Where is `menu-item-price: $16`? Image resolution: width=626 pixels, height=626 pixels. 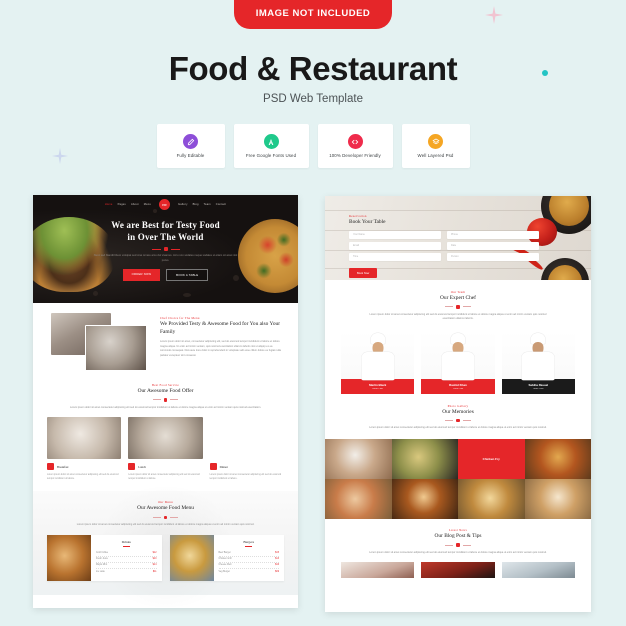 menu-item-price: $16 is located at coordinates (277, 565).